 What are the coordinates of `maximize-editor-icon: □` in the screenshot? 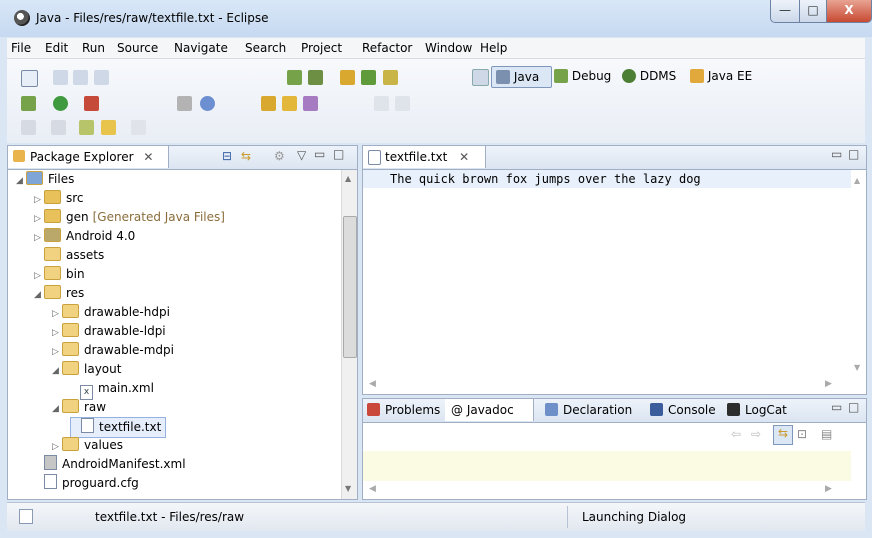 It's located at (853, 154).